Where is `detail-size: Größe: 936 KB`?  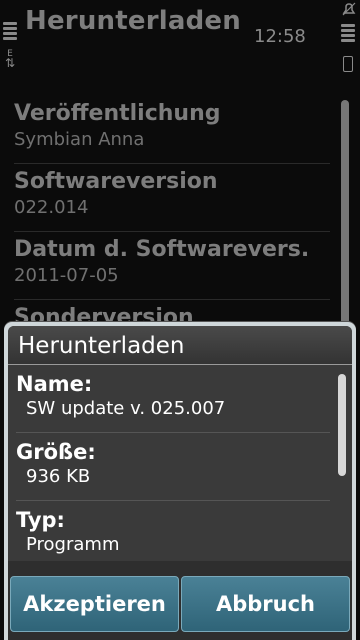
detail-size: Größe: 936 KB is located at coordinates (173, 467).